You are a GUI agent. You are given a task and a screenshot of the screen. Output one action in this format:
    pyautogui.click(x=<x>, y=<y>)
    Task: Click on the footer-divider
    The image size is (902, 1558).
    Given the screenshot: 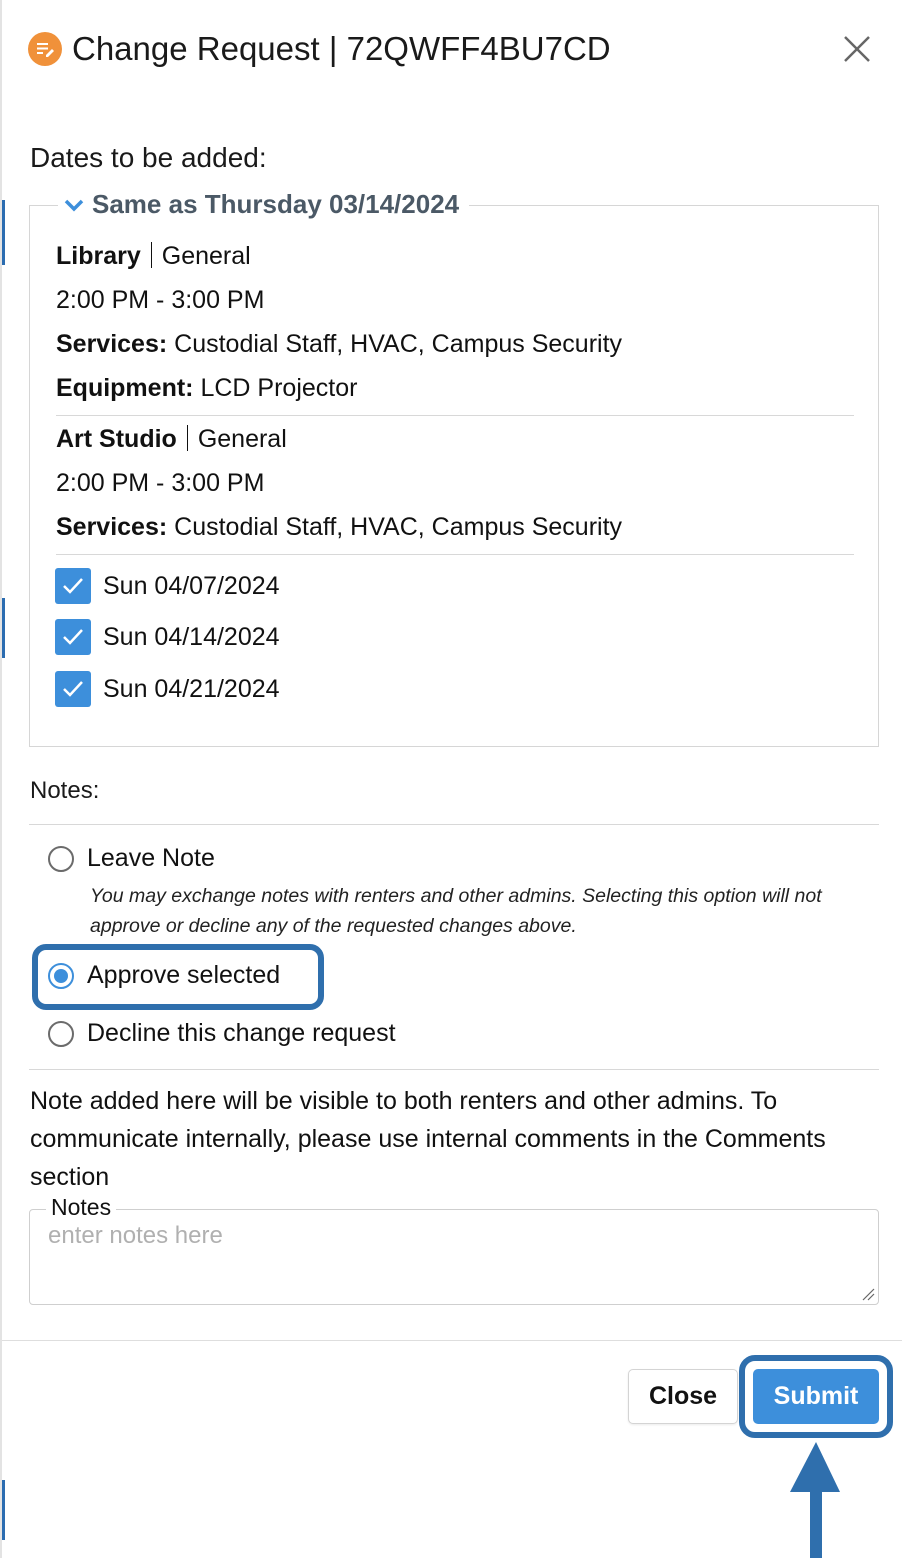 What is the action you would take?
    pyautogui.click(x=452, y=1340)
    